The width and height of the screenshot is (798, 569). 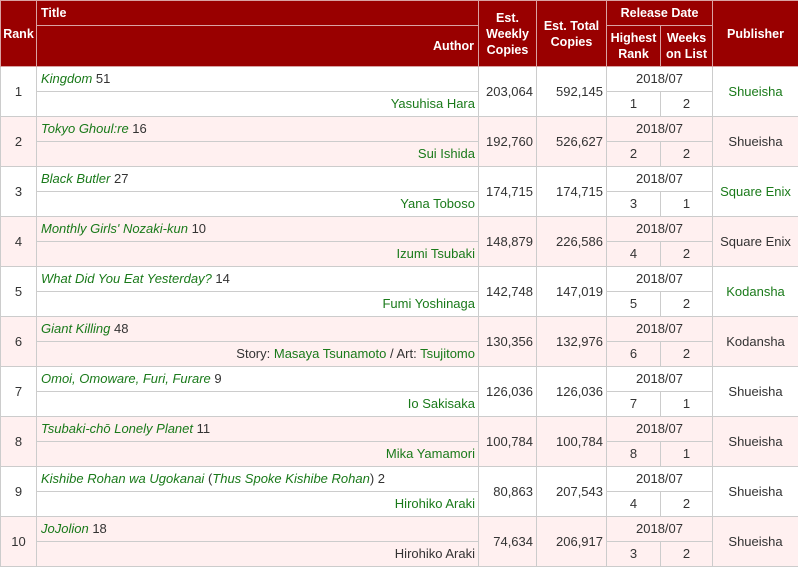 I want to click on title-cell: JoJolion 18, so click(x=257, y=529).